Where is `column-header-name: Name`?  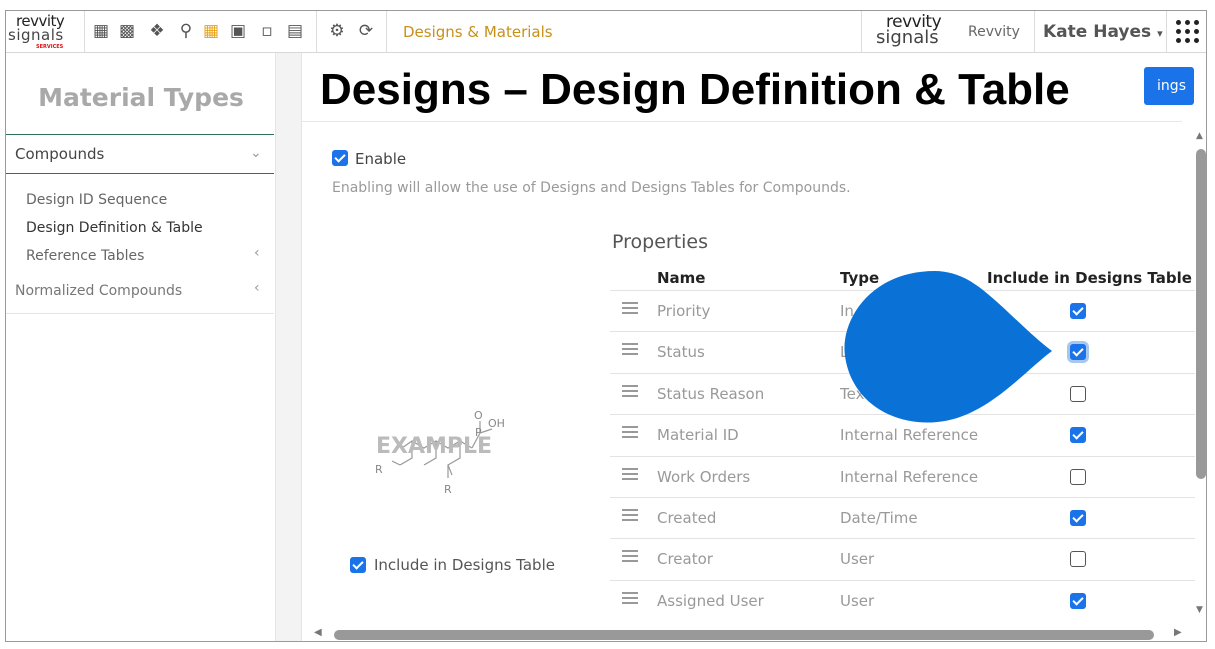
column-header-name: Name is located at coordinates (681, 278).